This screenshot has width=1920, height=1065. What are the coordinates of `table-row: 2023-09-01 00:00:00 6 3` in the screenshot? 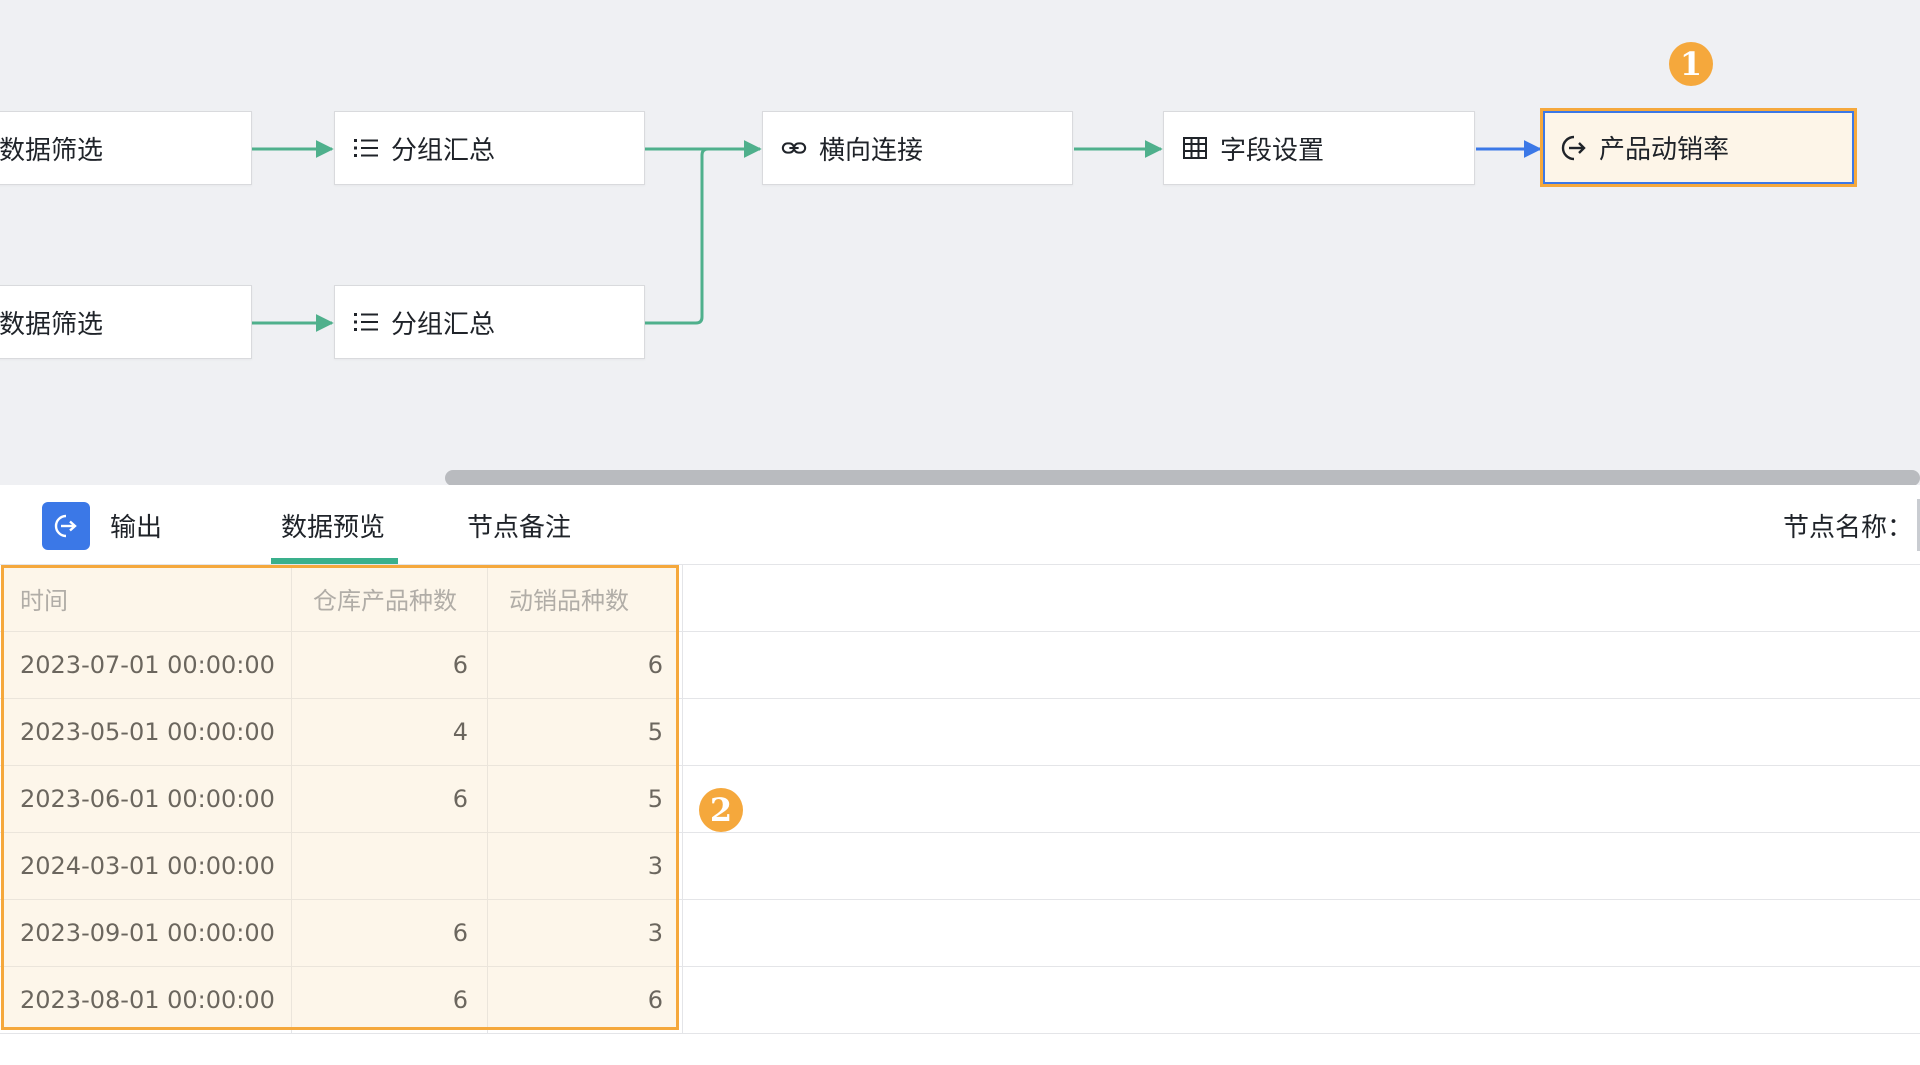 It's located at (960, 933).